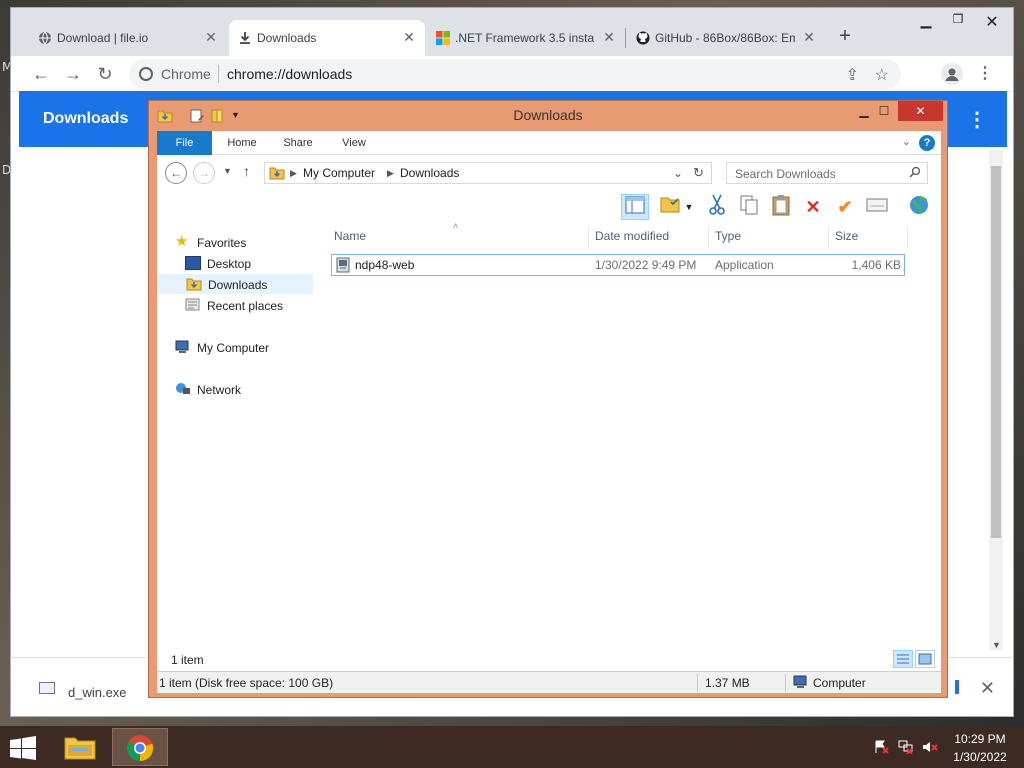 This screenshot has height=768, width=1024. Describe the element at coordinates (877, 207) in the screenshot. I see `properties-icon` at that location.